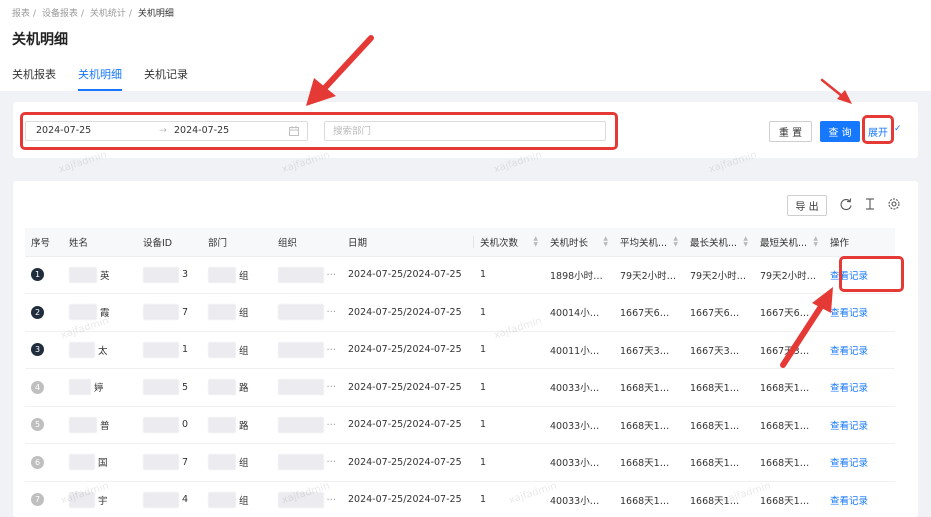 This screenshot has width=931, height=517. Describe the element at coordinates (898, 129) in the screenshot. I see `expand-chevron-icon: ✓` at that location.